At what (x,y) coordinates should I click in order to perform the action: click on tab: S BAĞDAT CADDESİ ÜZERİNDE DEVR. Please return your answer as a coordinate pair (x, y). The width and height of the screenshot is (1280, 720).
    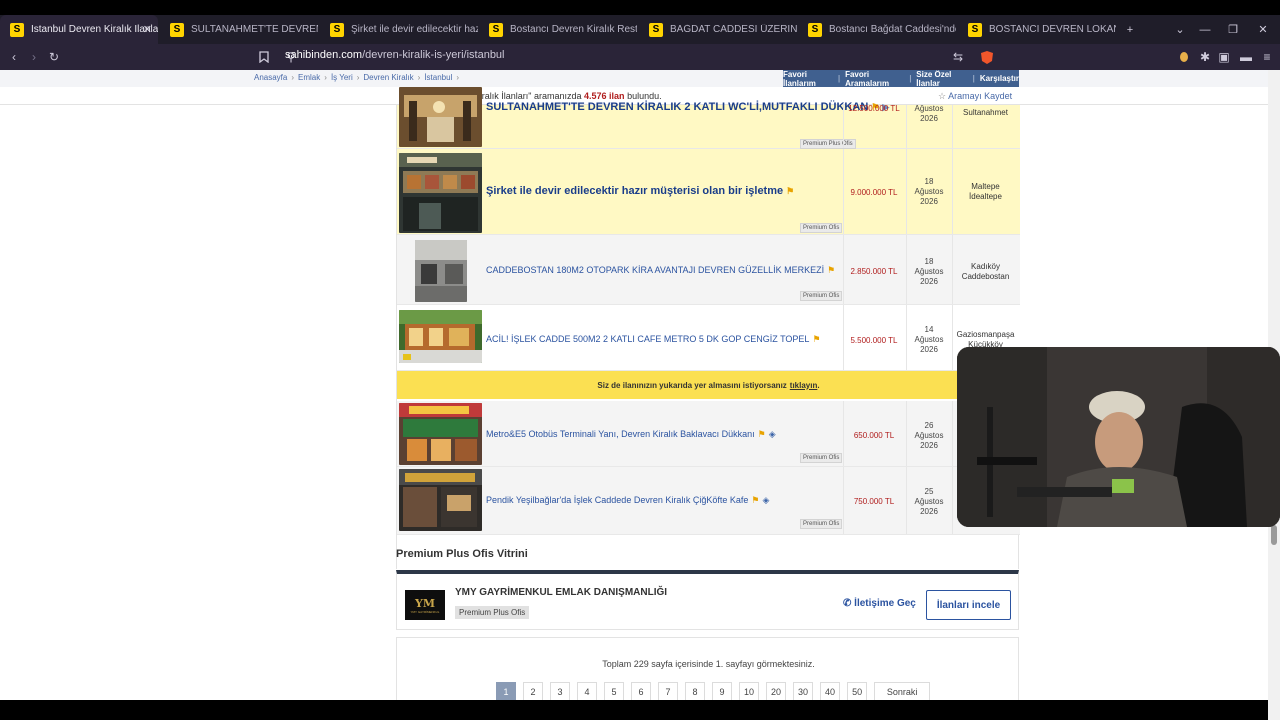
    Looking at the image, I should click on (718, 29).